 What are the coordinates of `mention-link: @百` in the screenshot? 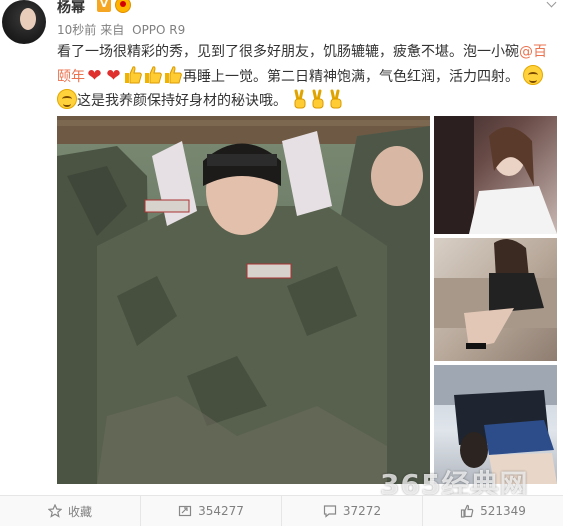 It's located at (533, 52).